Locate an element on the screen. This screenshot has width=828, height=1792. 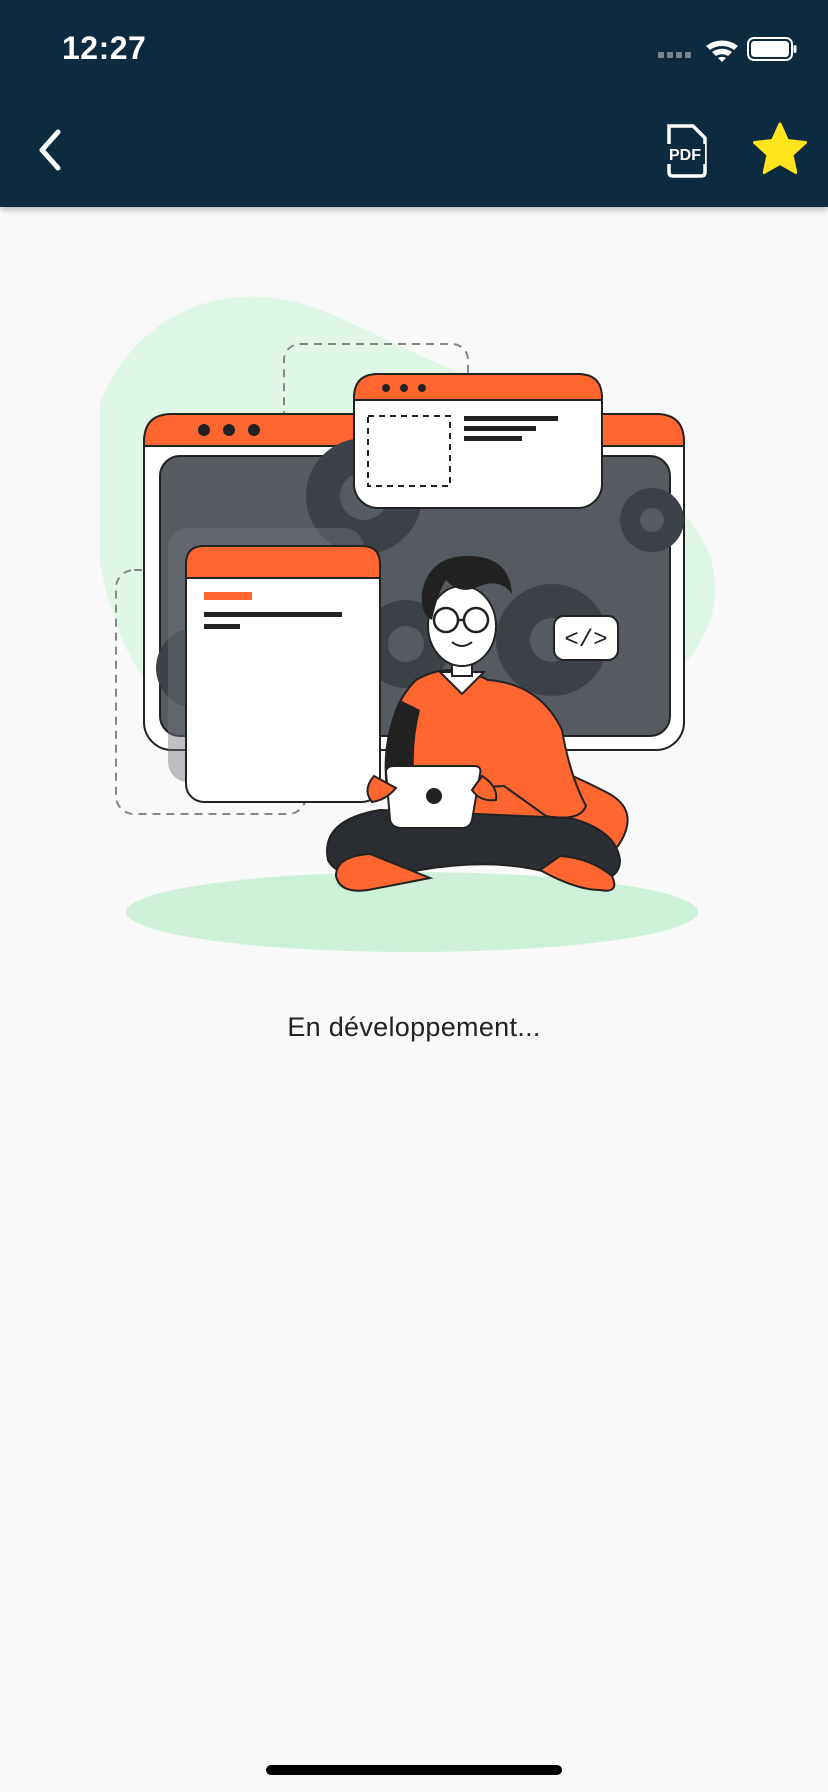
chevron-left-icon is located at coordinates (50, 150).